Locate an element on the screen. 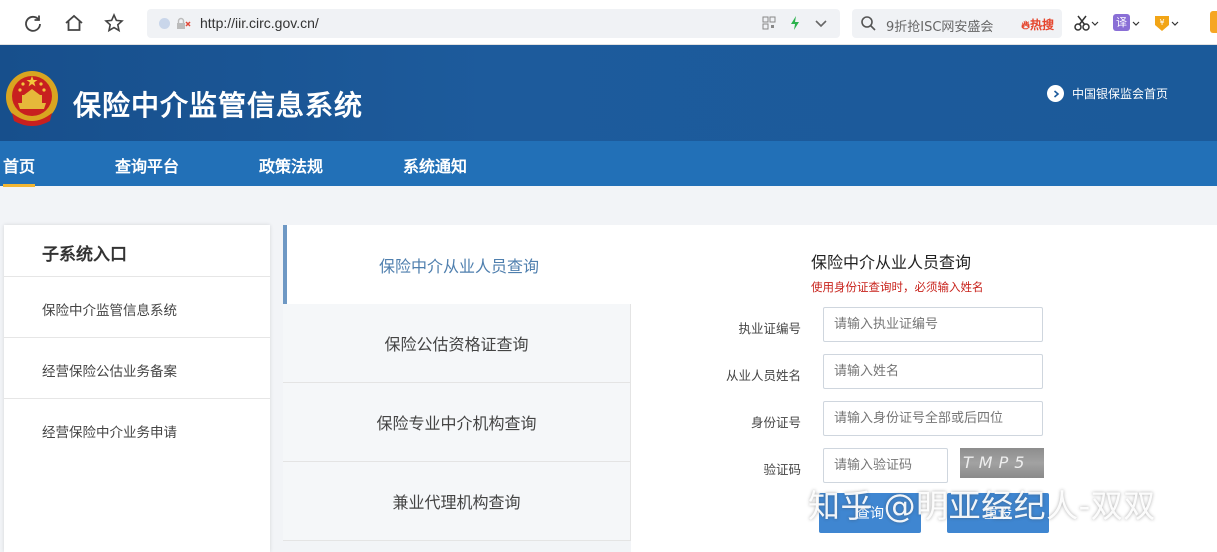  chevron-down-icon is located at coordinates (821, 23).